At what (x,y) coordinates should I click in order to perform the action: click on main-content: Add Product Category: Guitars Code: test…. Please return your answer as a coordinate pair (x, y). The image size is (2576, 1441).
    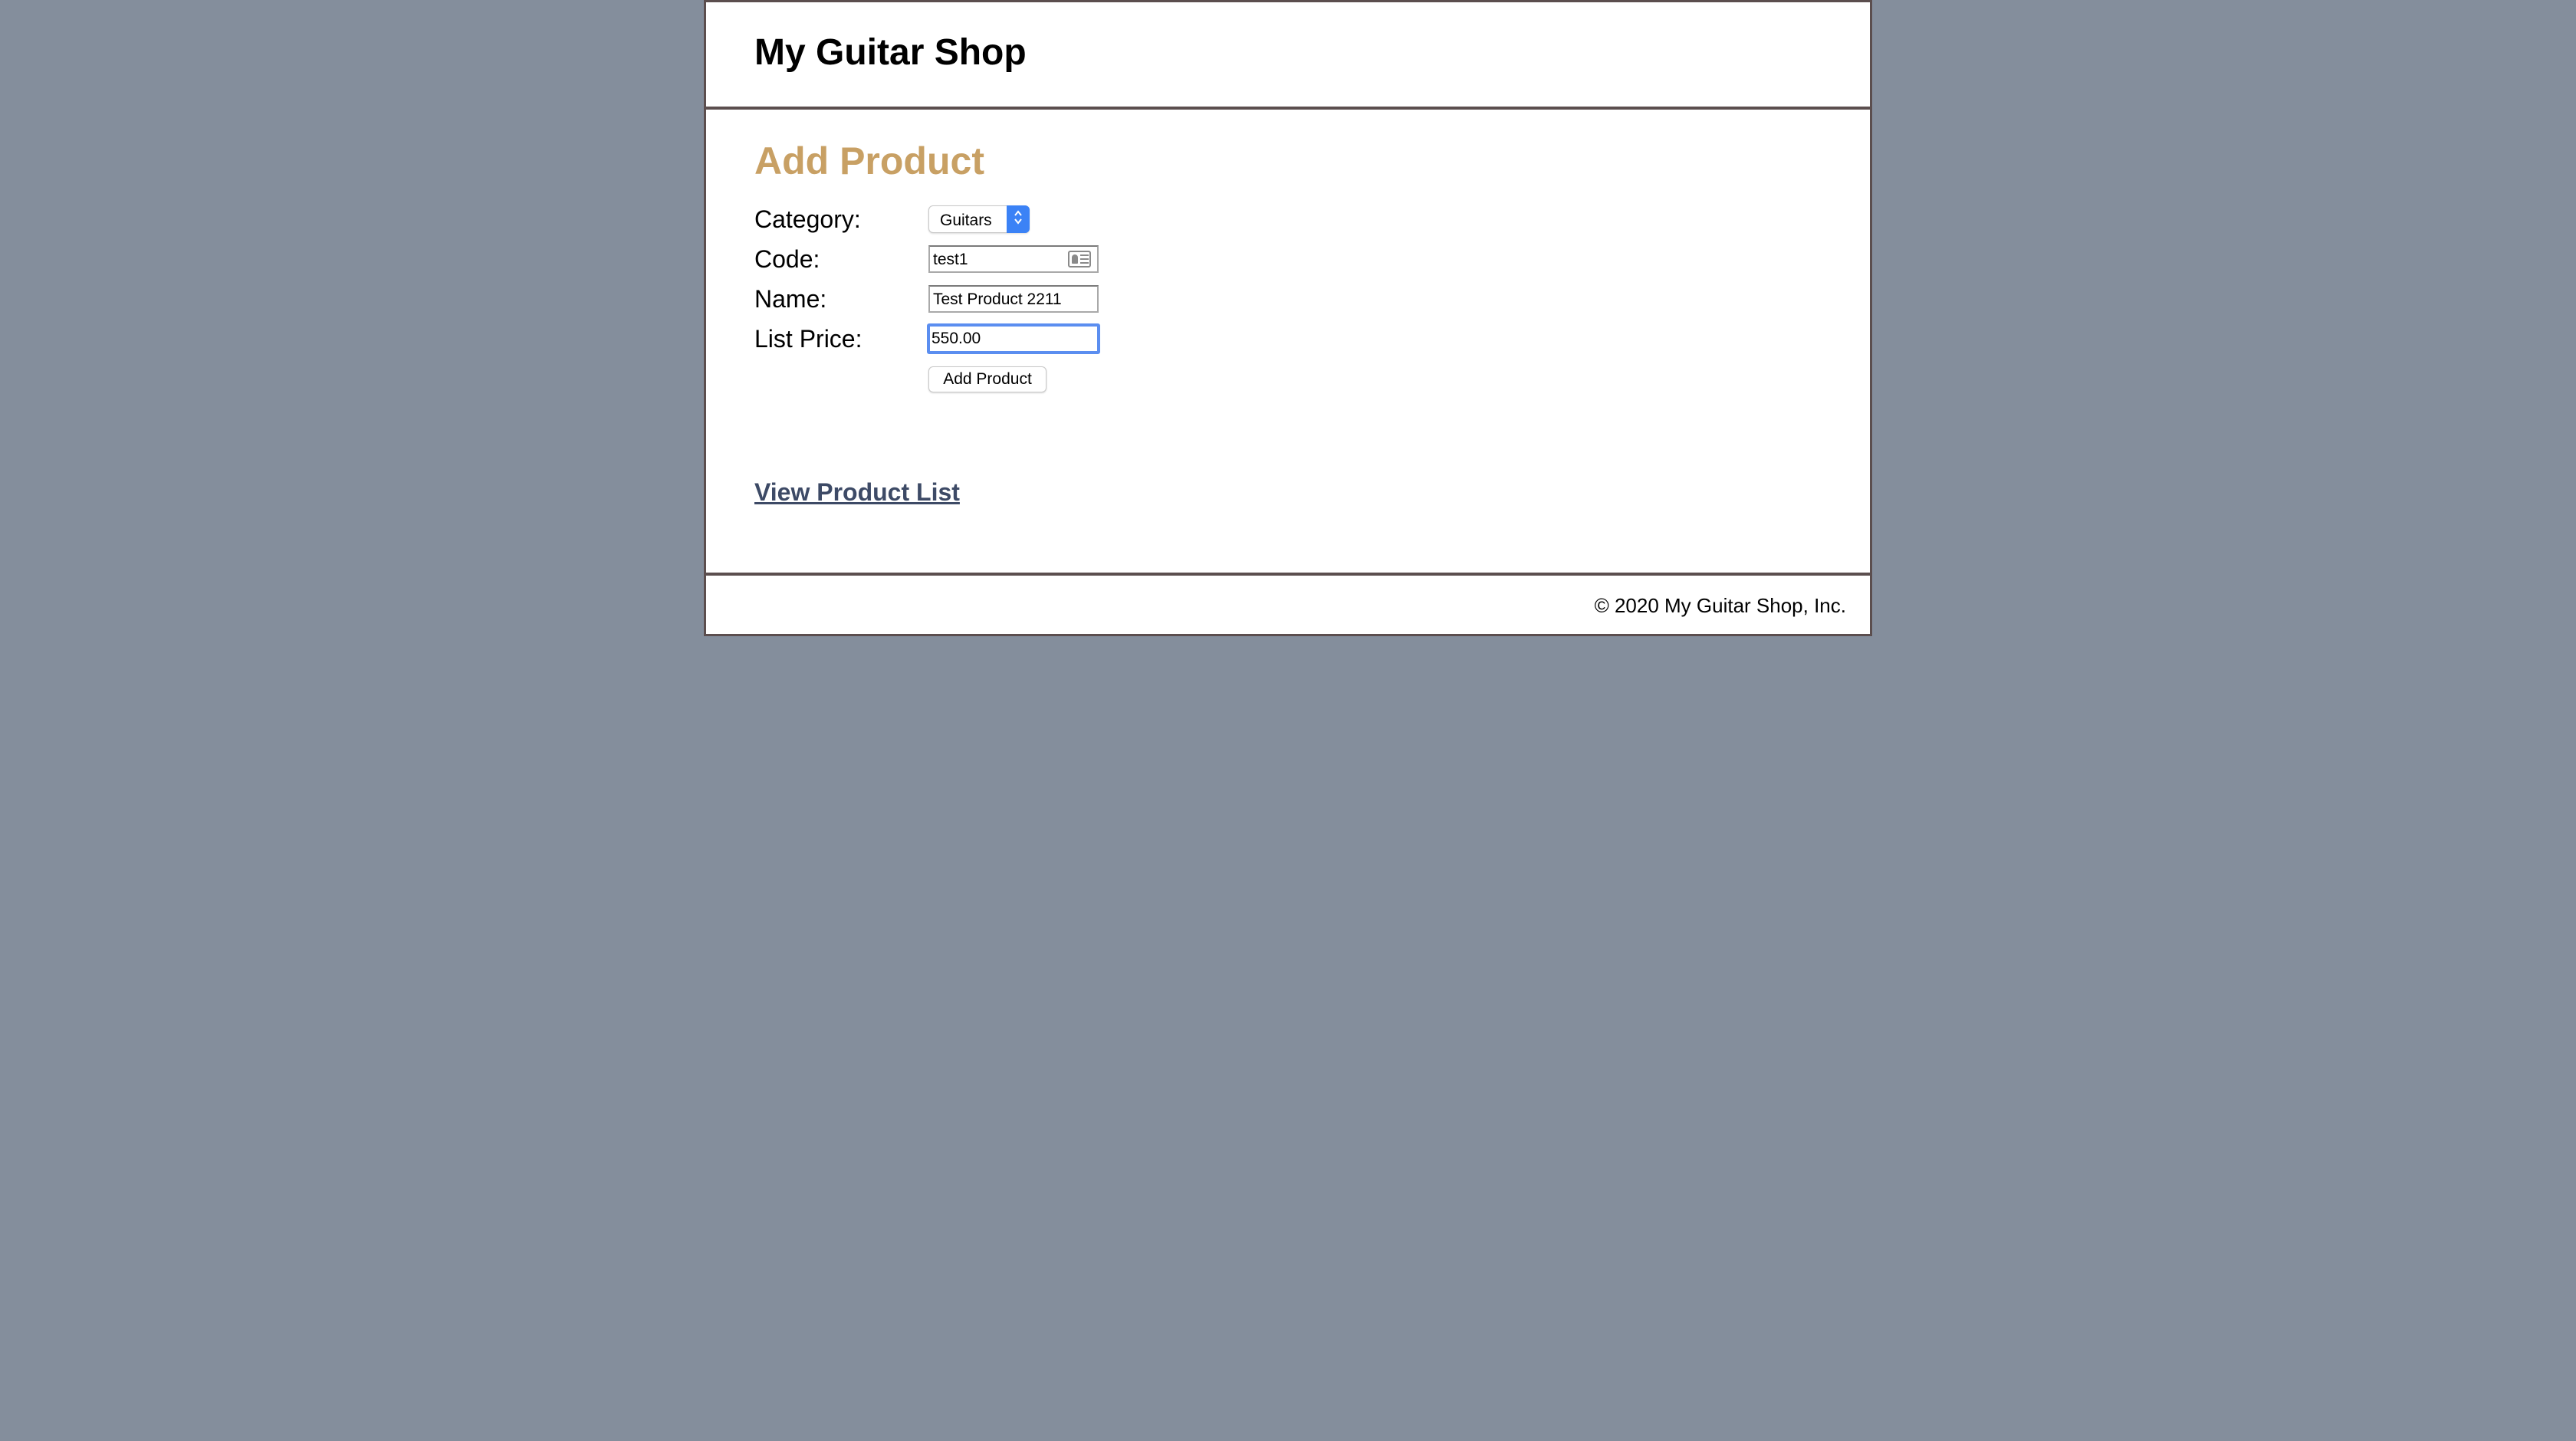
    Looking at the image, I should click on (1288, 341).